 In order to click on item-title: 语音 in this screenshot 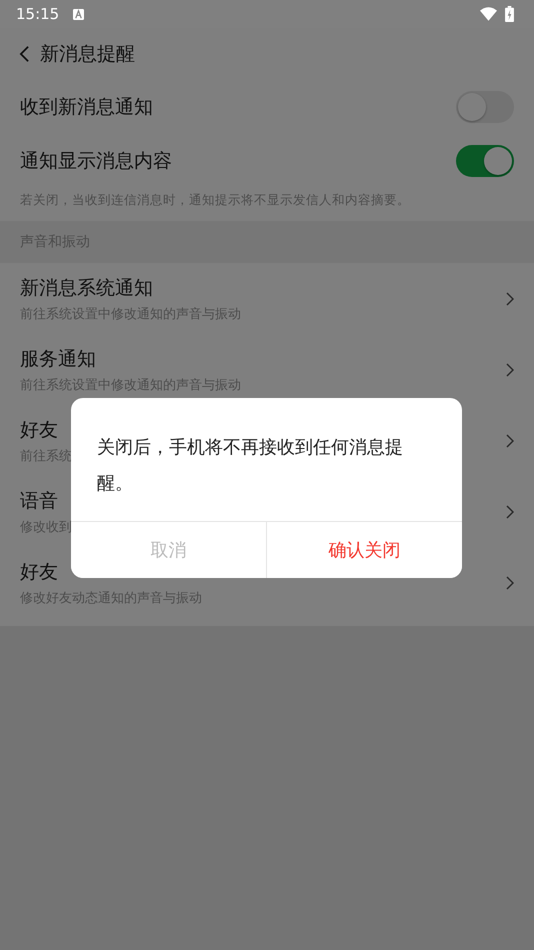, I will do `click(39, 501)`.